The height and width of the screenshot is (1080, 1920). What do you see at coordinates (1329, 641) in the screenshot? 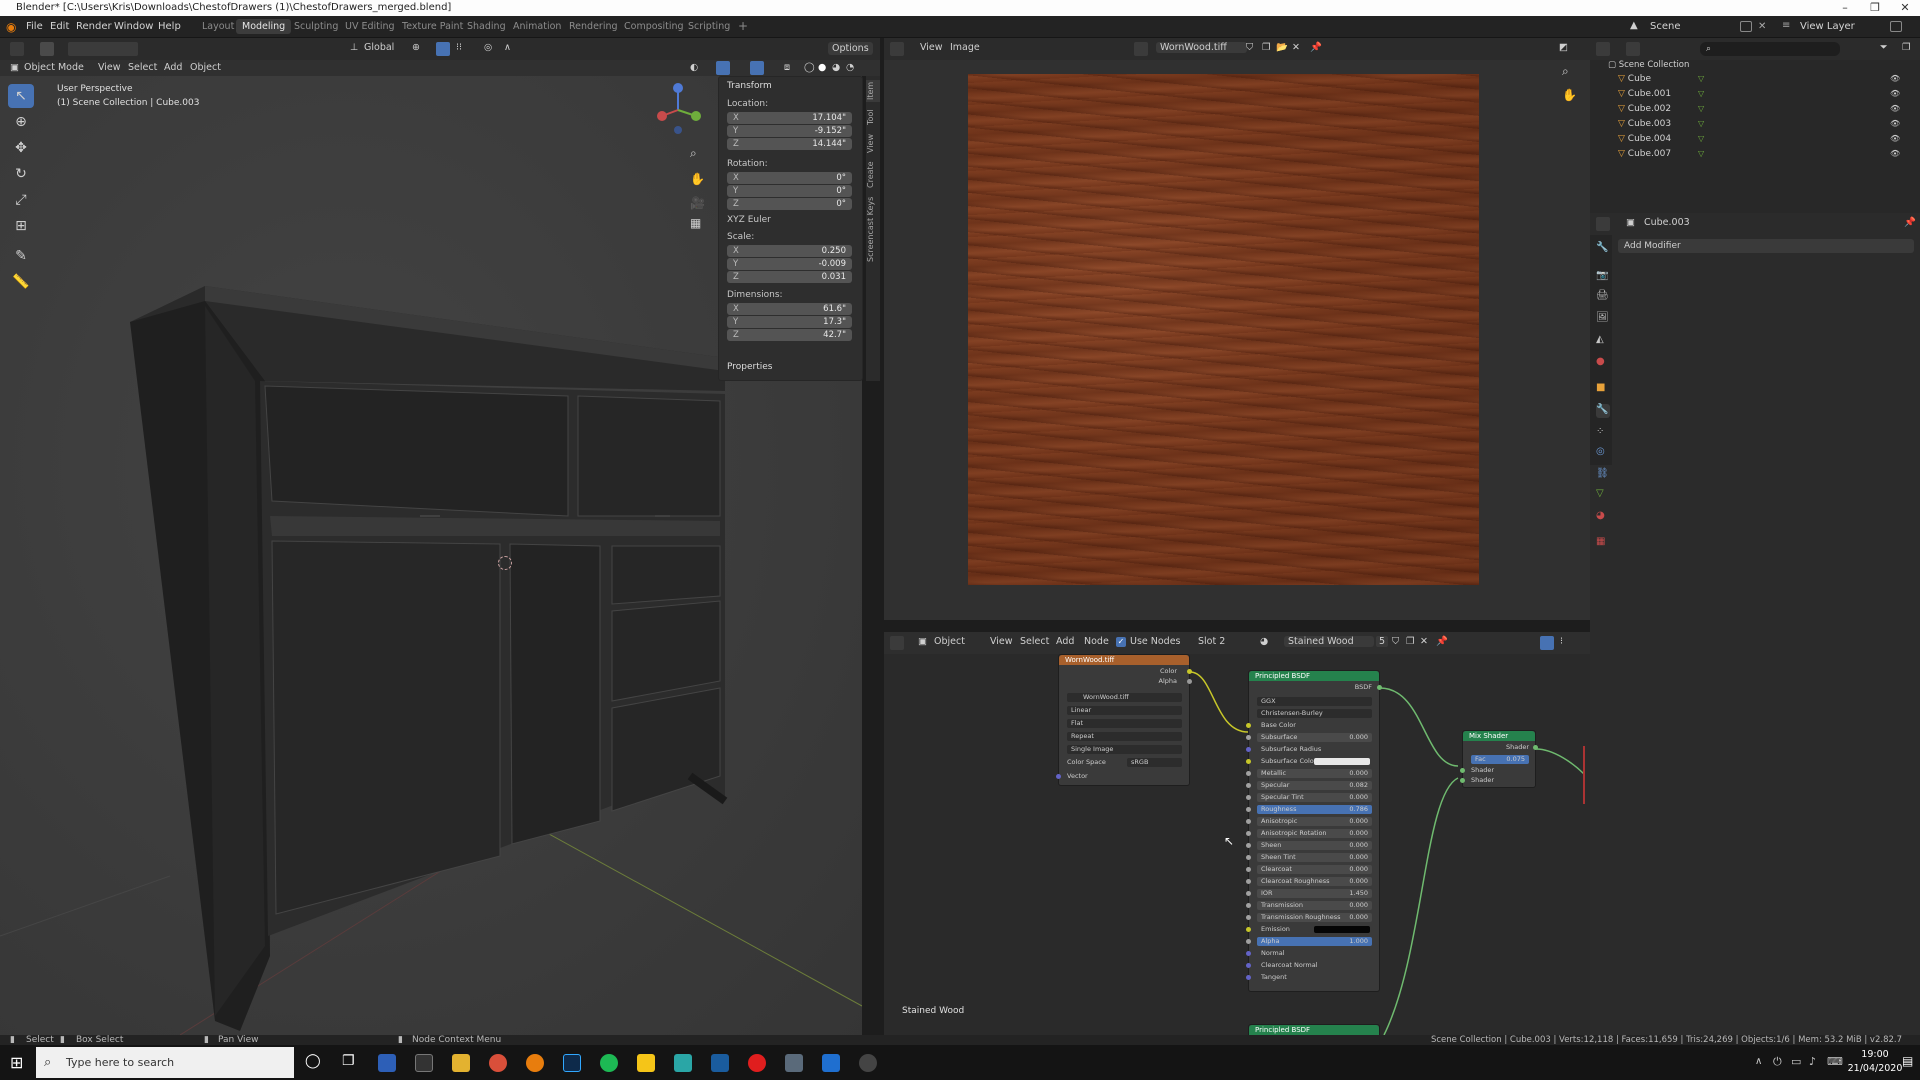
I see `material-name-field: Stained Wood` at bounding box center [1329, 641].